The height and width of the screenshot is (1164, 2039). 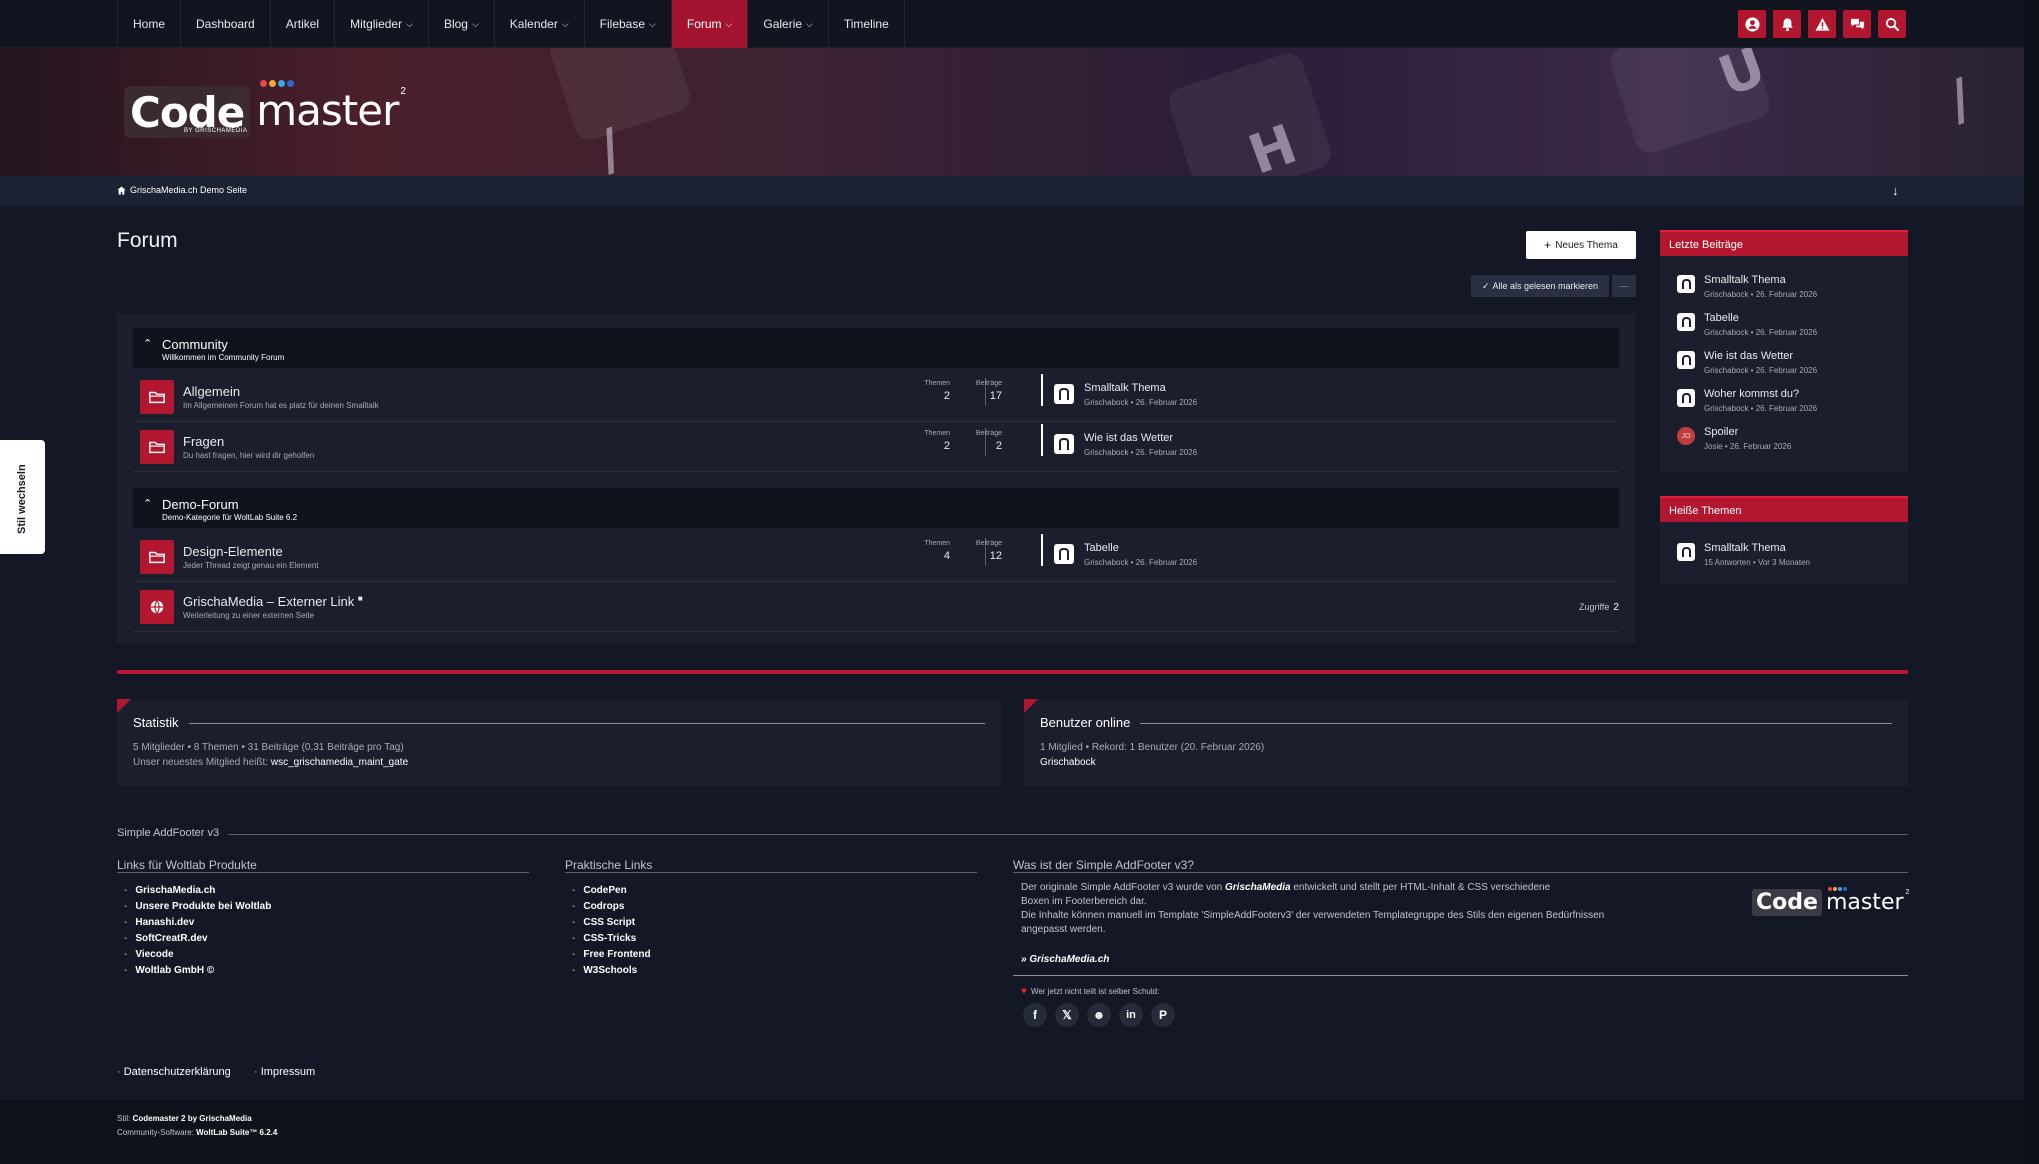 I want to click on notifications-button, so click(x=1787, y=24).